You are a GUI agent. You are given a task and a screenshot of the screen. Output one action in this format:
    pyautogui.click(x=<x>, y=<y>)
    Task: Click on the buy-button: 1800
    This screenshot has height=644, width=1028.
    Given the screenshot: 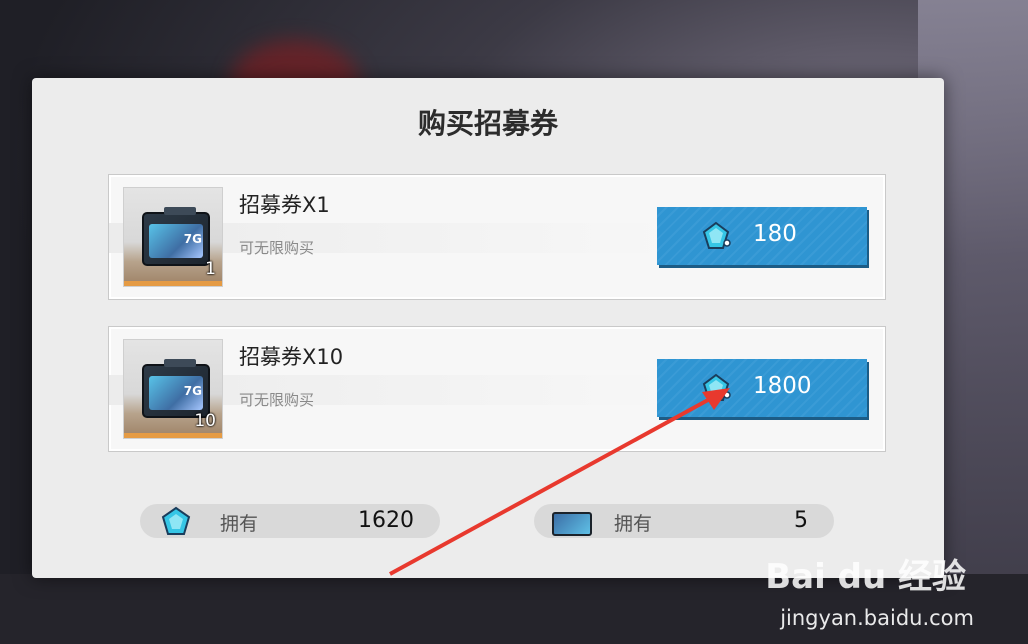 What is the action you would take?
    pyautogui.click(x=762, y=388)
    